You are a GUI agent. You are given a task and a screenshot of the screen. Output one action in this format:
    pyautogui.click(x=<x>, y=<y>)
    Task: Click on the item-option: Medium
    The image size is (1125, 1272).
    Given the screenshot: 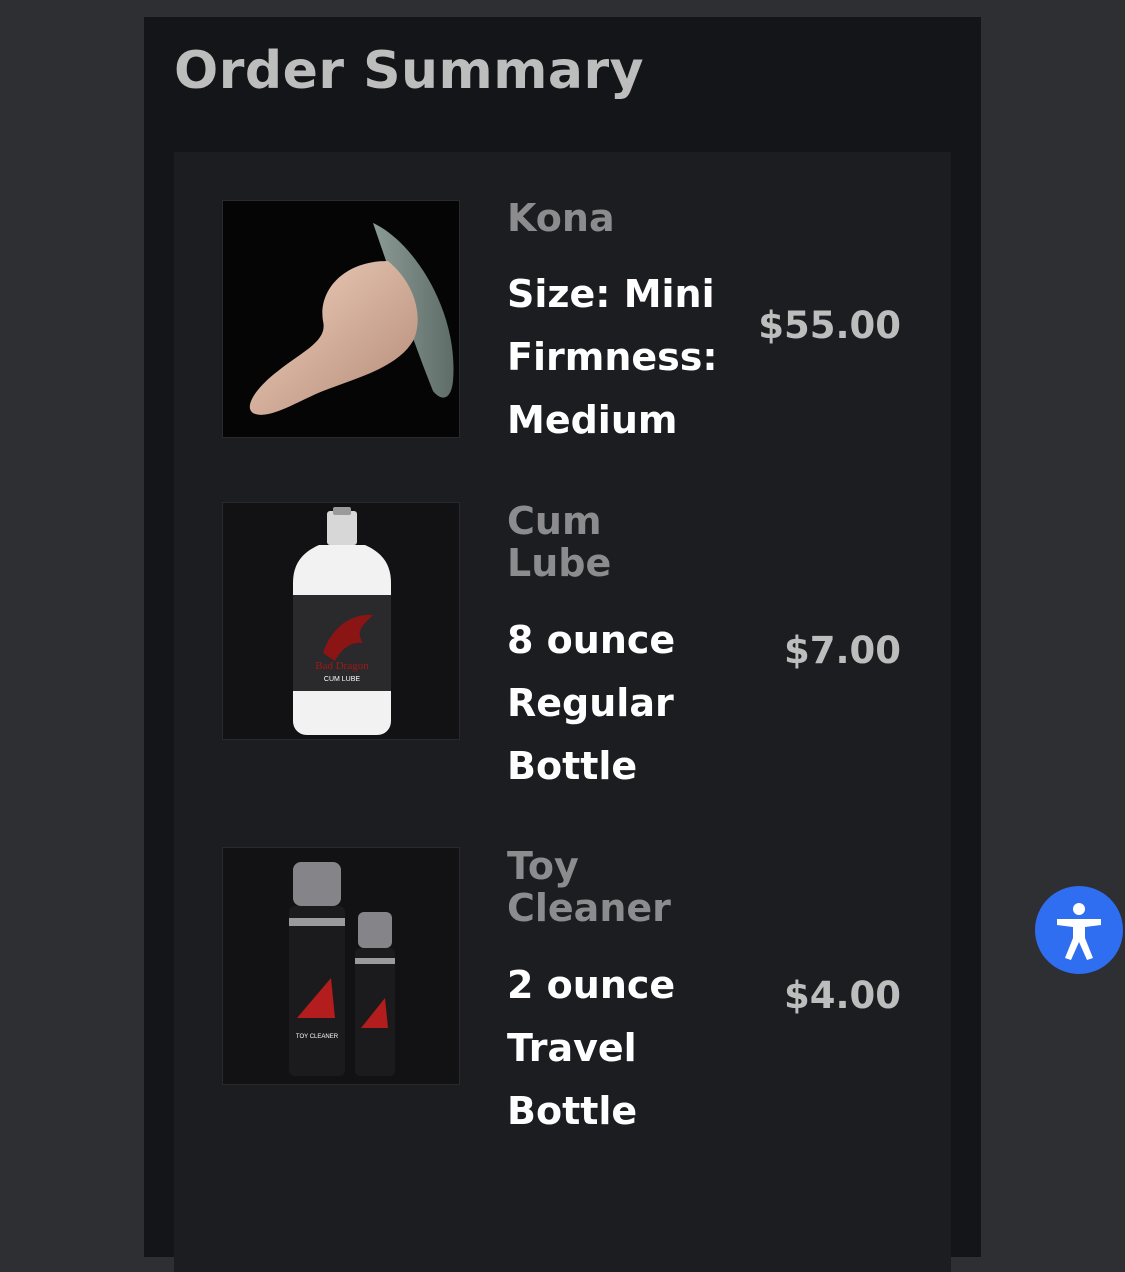 What is the action you would take?
    pyautogui.click(x=592, y=420)
    